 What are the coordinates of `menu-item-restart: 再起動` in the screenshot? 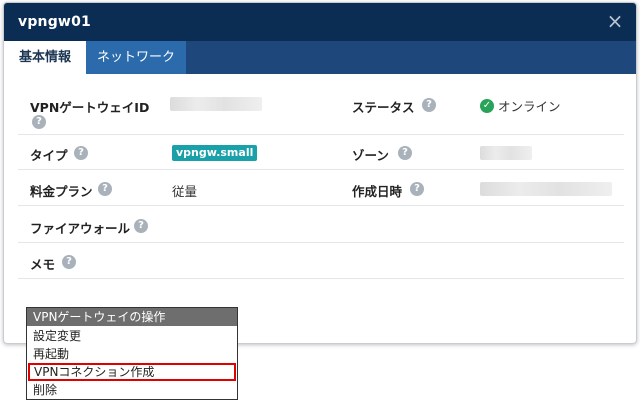 It's located at (132, 354).